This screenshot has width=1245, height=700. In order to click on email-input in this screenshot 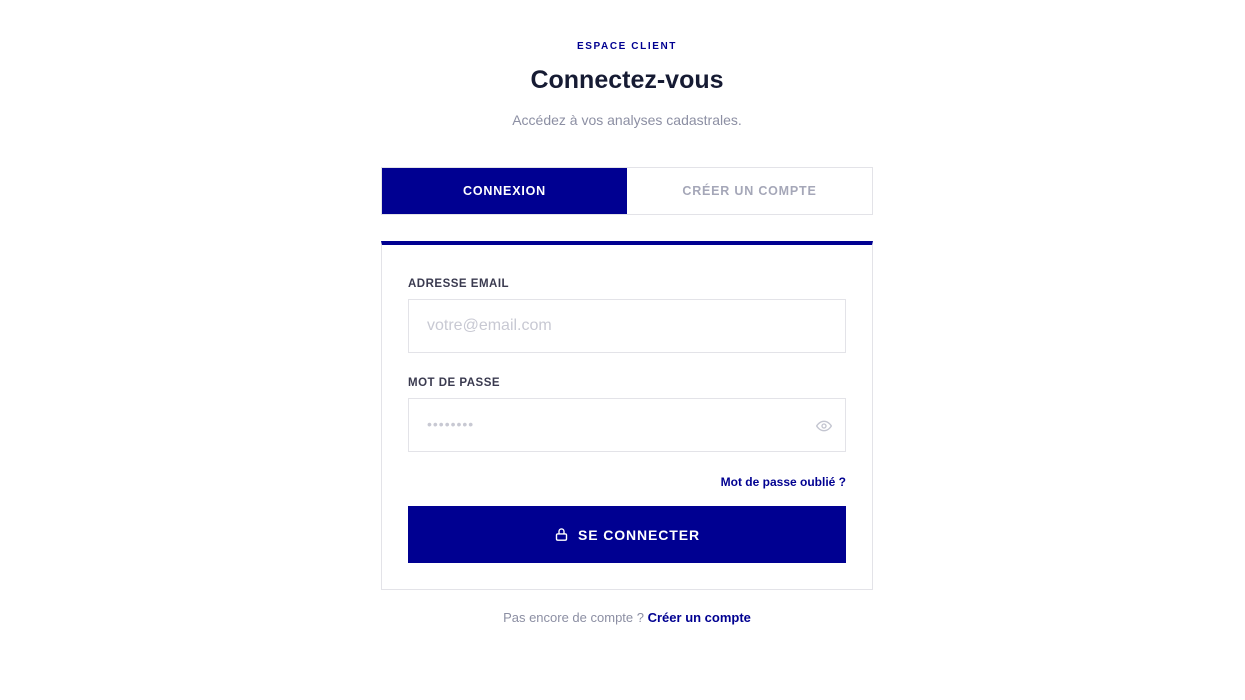, I will do `click(627, 326)`.